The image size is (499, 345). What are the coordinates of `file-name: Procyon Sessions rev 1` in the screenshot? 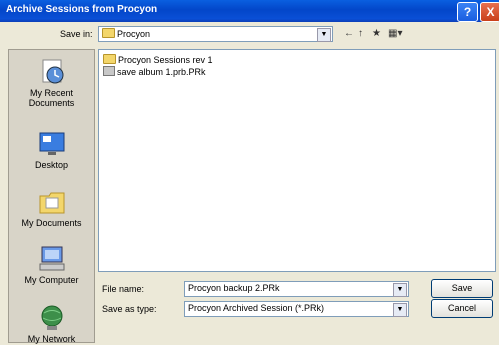 It's located at (165, 60).